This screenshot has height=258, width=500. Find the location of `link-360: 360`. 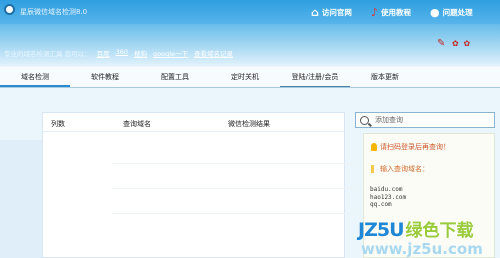

link-360: 360 is located at coordinates (122, 53).